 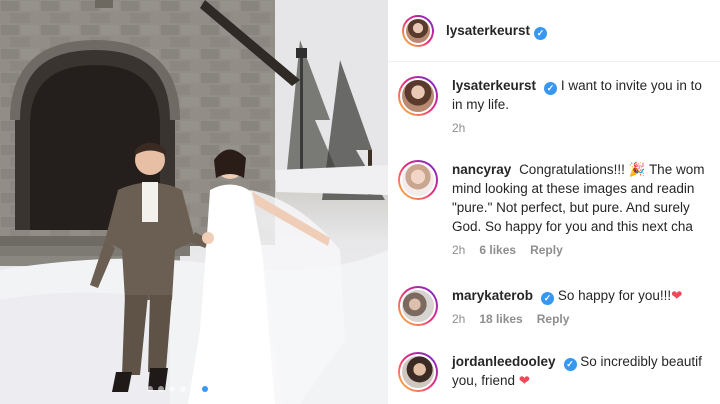 What do you see at coordinates (573, 188) in the screenshot?
I see `comment-text: mind looking at these images and readin` at bounding box center [573, 188].